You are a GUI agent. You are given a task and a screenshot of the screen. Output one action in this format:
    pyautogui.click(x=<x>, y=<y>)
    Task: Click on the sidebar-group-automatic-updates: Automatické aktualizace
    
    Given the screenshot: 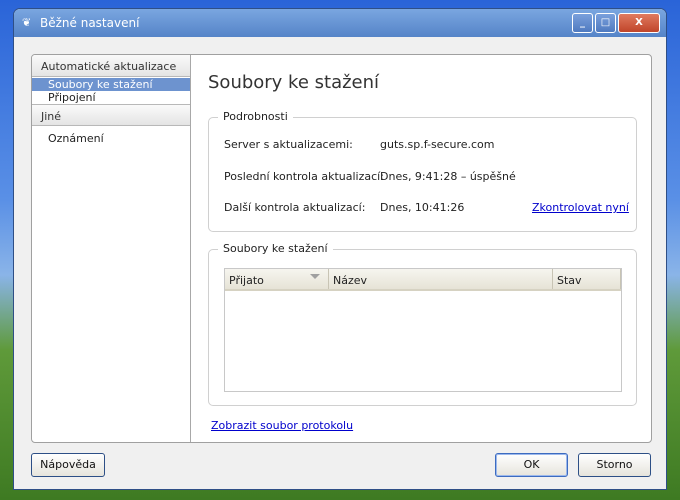 What is the action you would take?
    pyautogui.click(x=111, y=66)
    